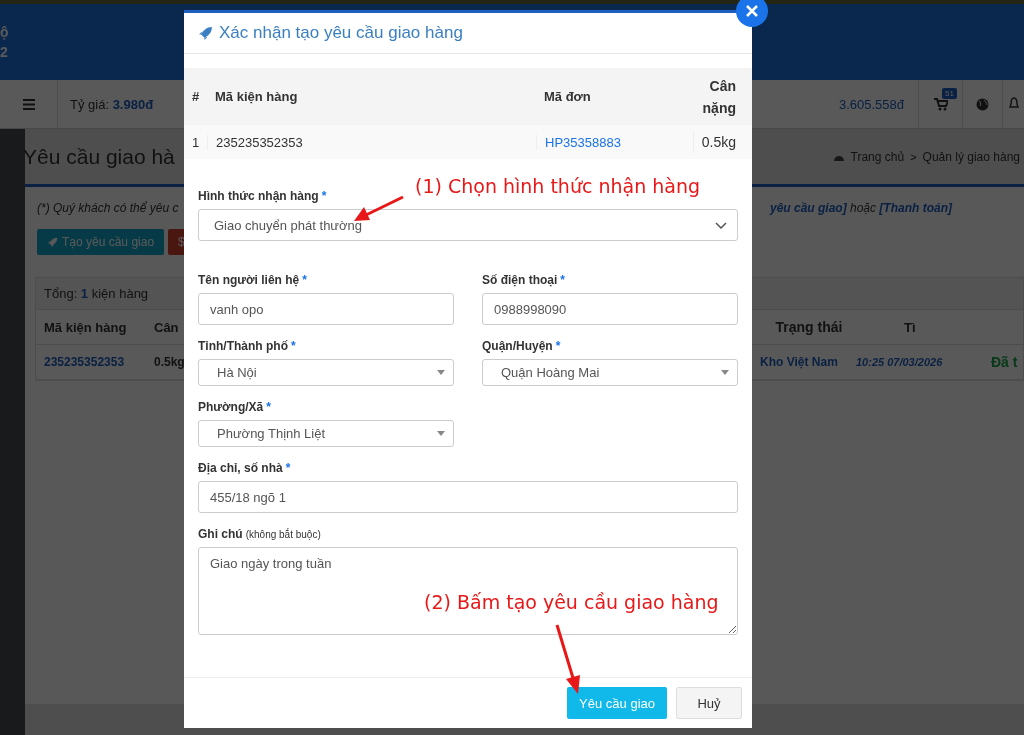  I want to click on column-header: Tì, so click(910, 327).